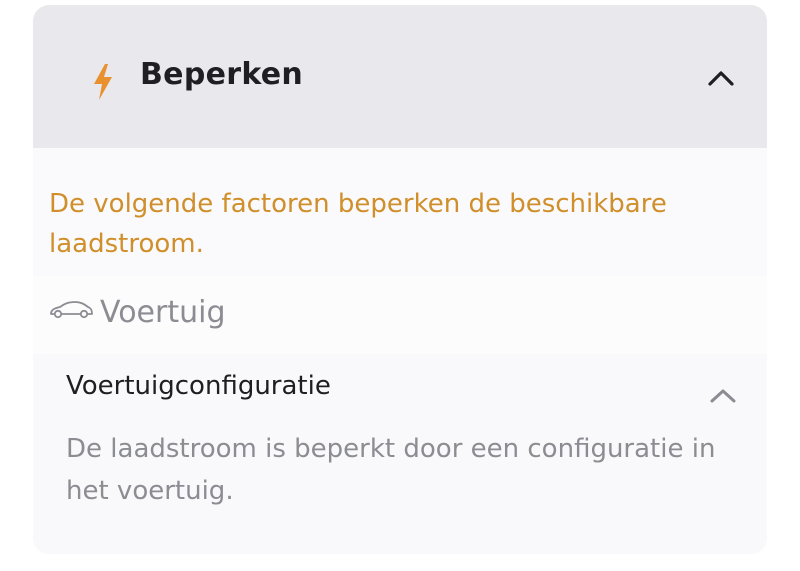  What do you see at coordinates (103, 82) in the screenshot?
I see `lightning-bolt-icon` at bounding box center [103, 82].